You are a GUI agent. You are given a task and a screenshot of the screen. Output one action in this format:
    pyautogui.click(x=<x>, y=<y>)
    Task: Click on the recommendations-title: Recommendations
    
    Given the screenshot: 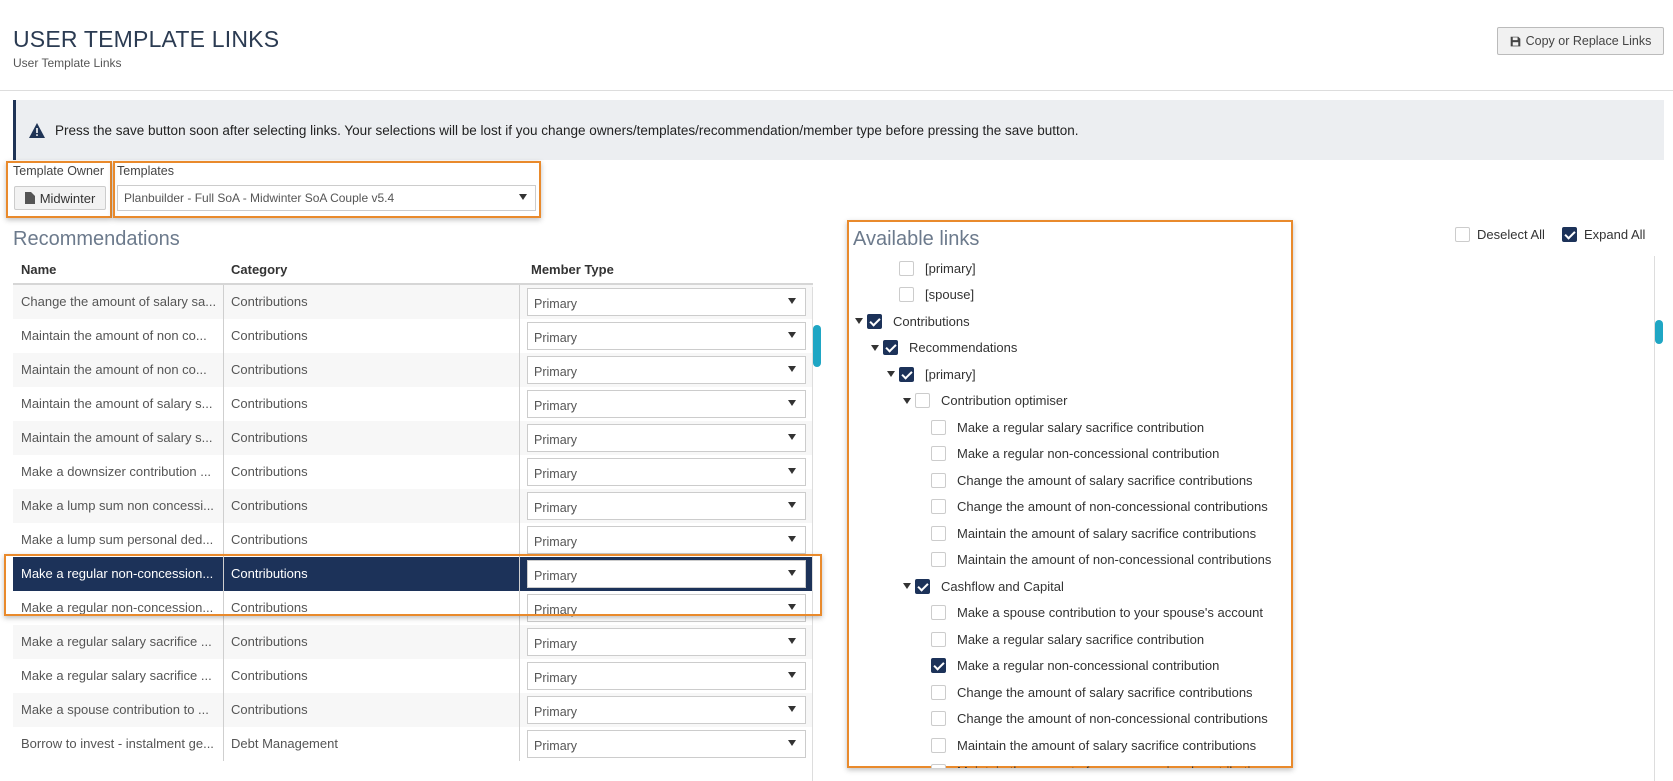 What is the action you would take?
    pyautogui.click(x=96, y=239)
    